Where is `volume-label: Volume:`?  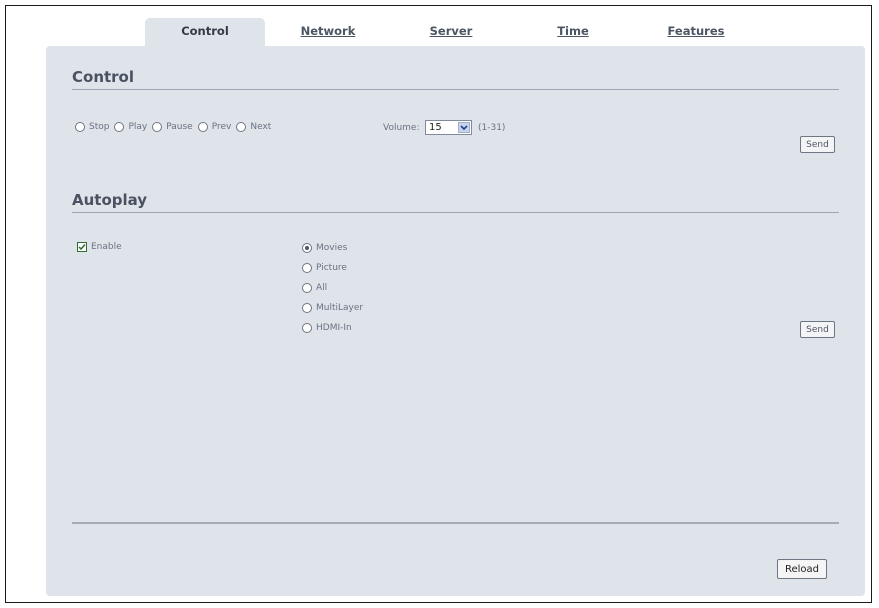 volume-label: Volume: is located at coordinates (401, 128).